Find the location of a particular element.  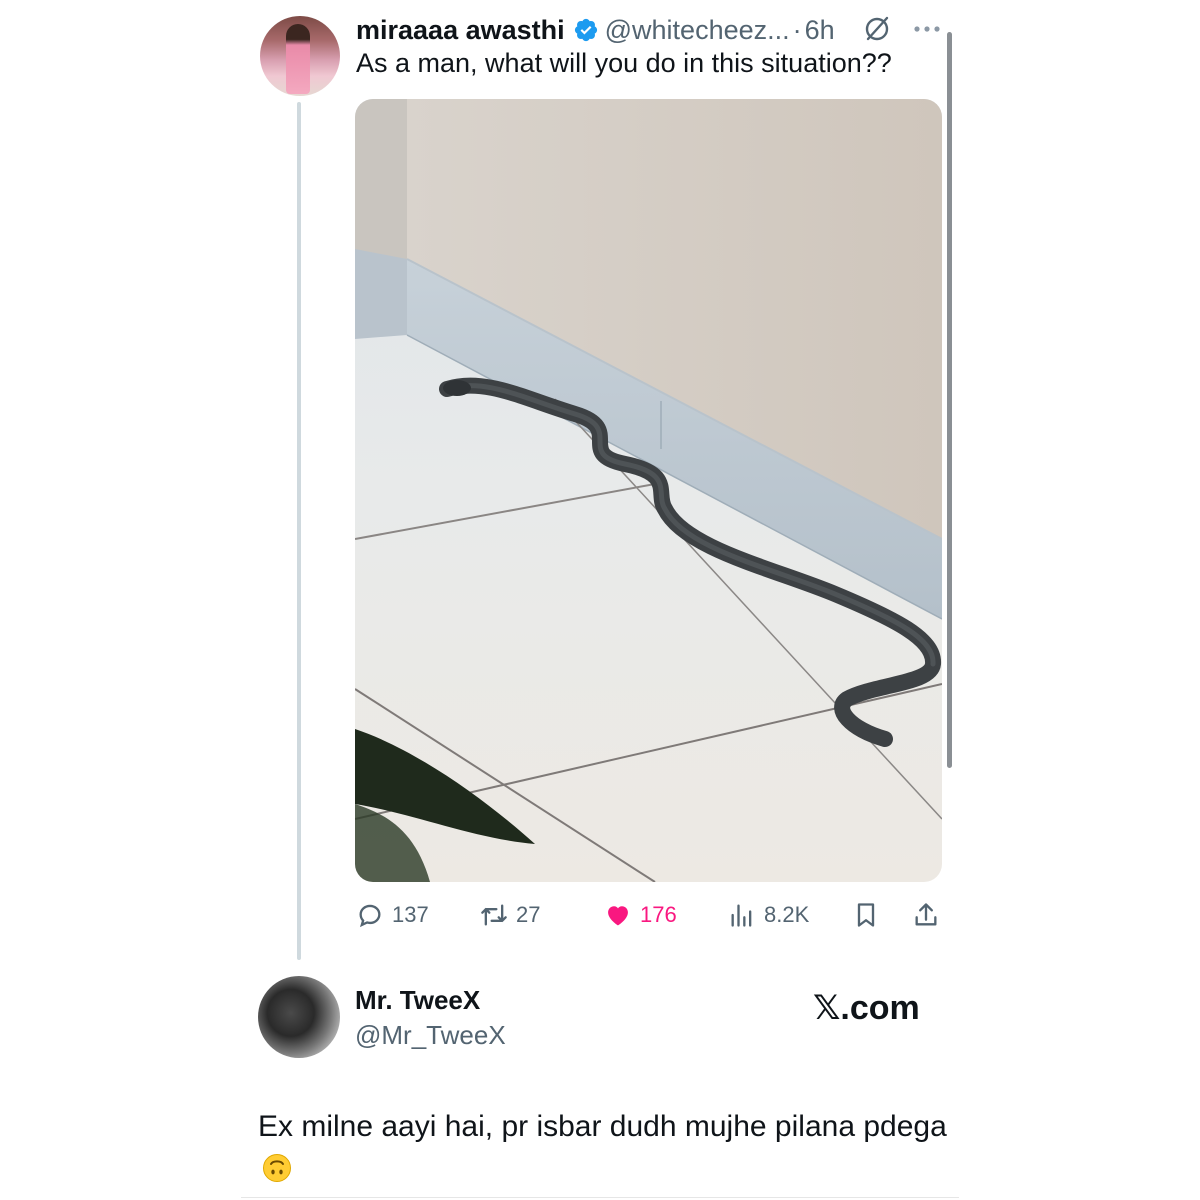

repost-action: 27 is located at coordinates (510, 915).